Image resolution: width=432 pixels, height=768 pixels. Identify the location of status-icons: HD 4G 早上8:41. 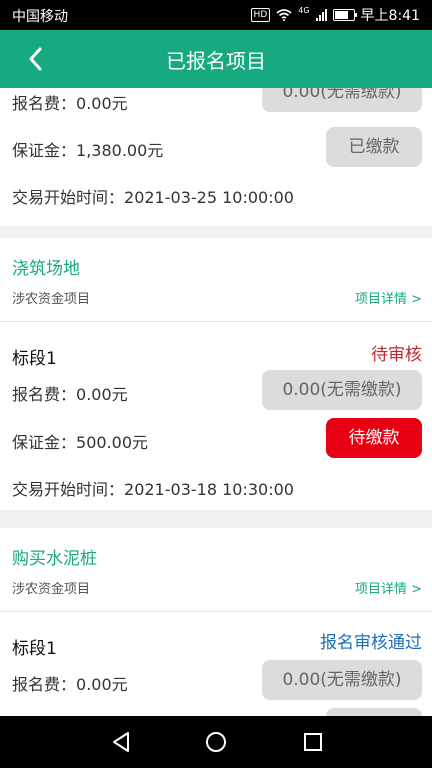
(335, 15).